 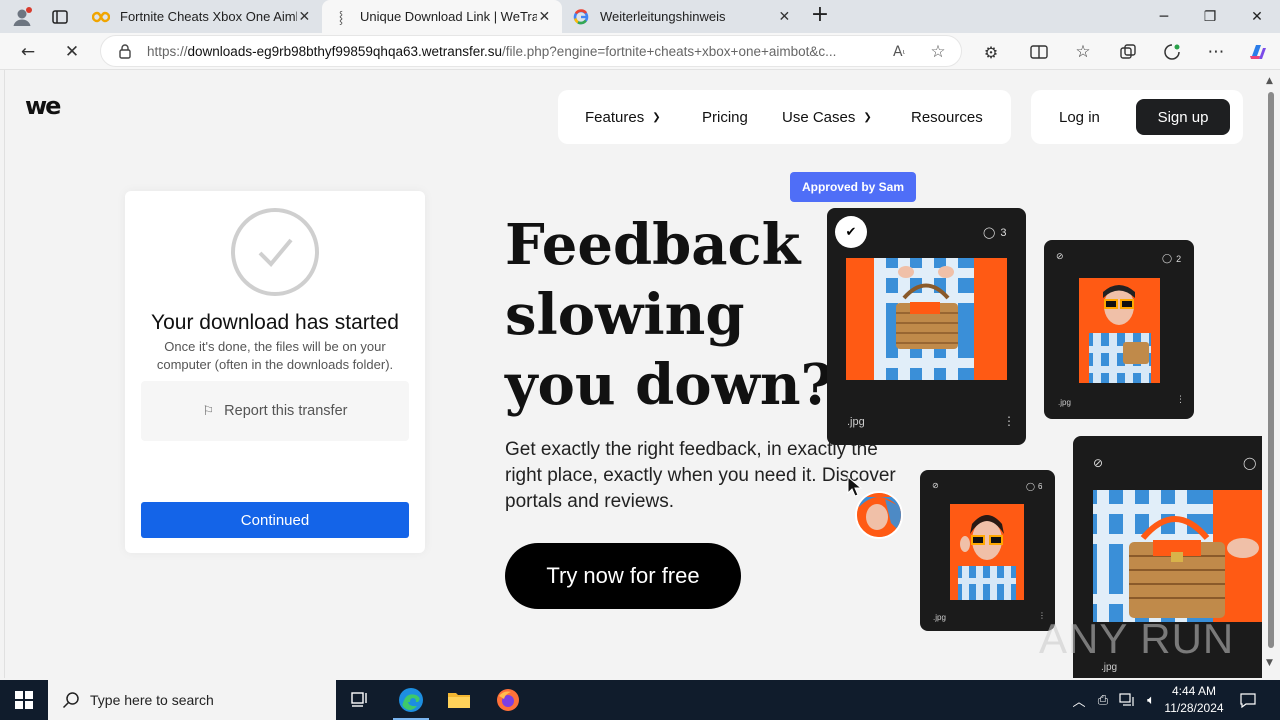 I want to click on page-scrollbar: ▲ ▼, so click(x=1271, y=374).